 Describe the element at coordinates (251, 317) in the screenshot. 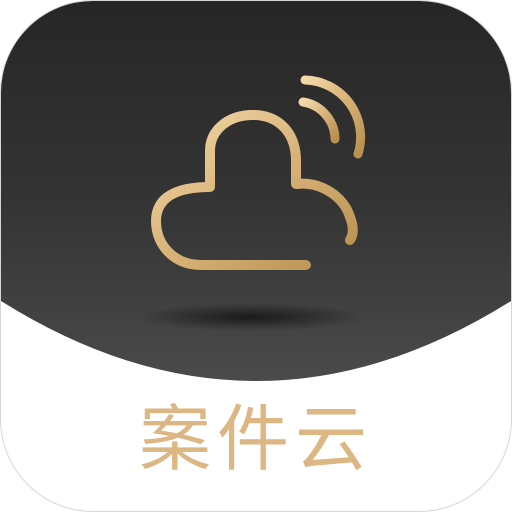

I see `cloud-shadow` at that location.